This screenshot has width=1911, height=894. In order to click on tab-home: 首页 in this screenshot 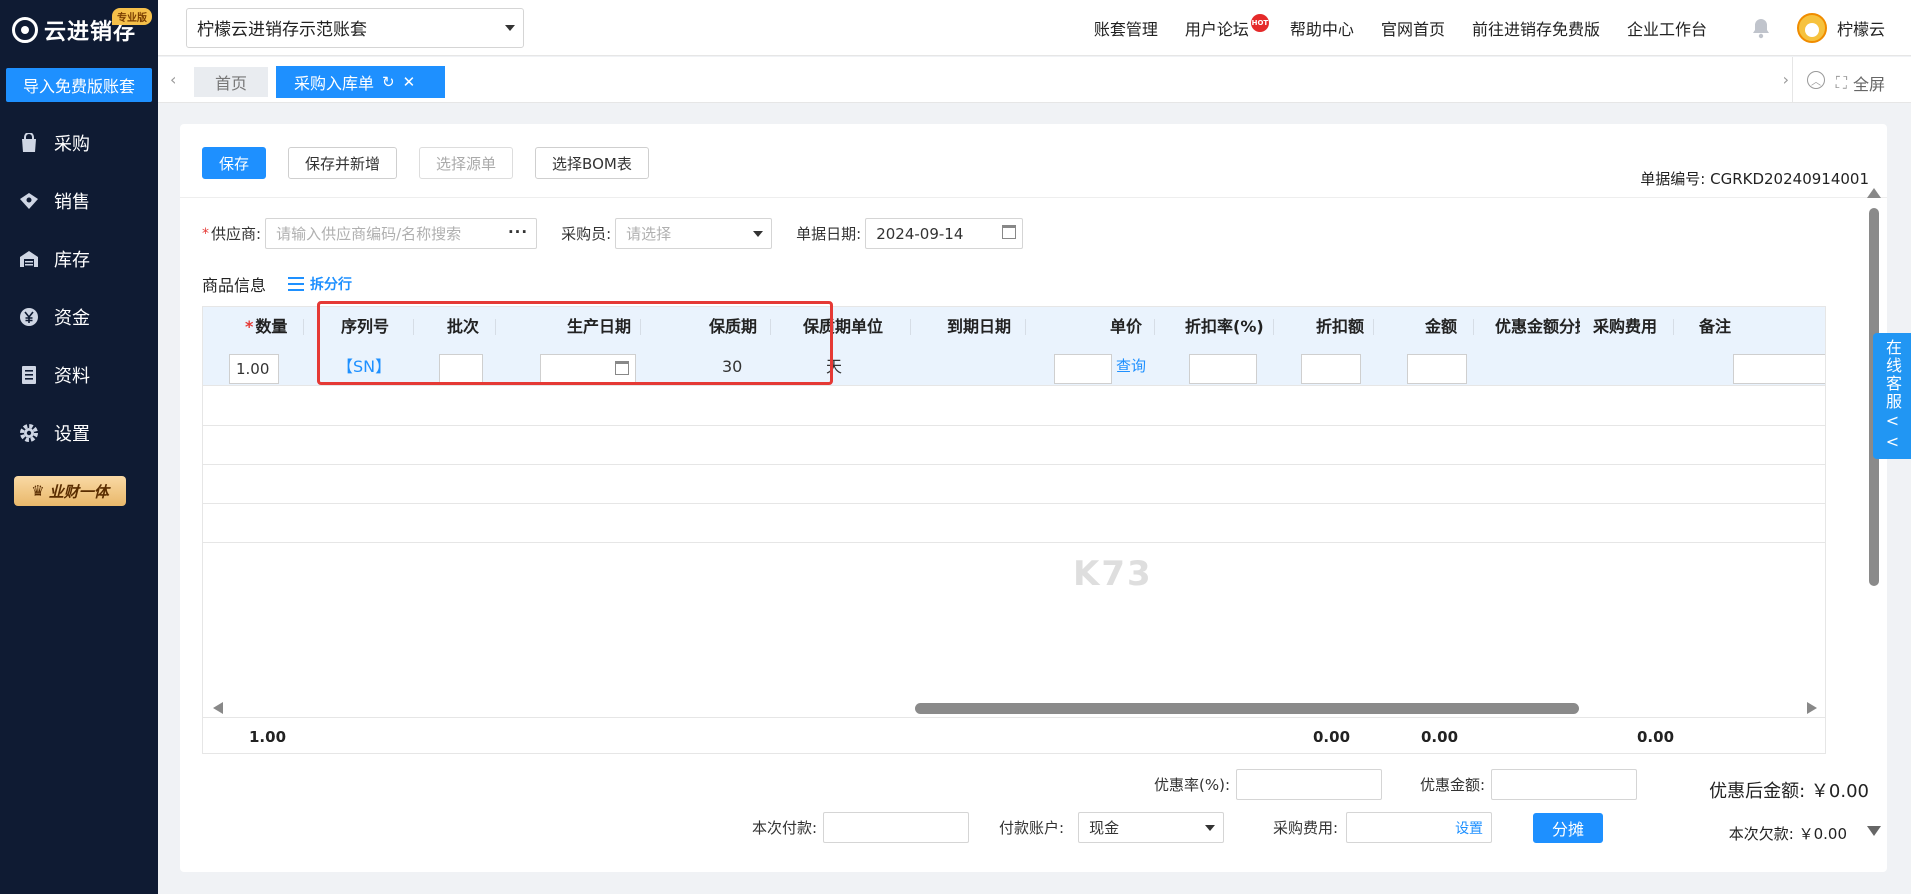, I will do `click(231, 82)`.